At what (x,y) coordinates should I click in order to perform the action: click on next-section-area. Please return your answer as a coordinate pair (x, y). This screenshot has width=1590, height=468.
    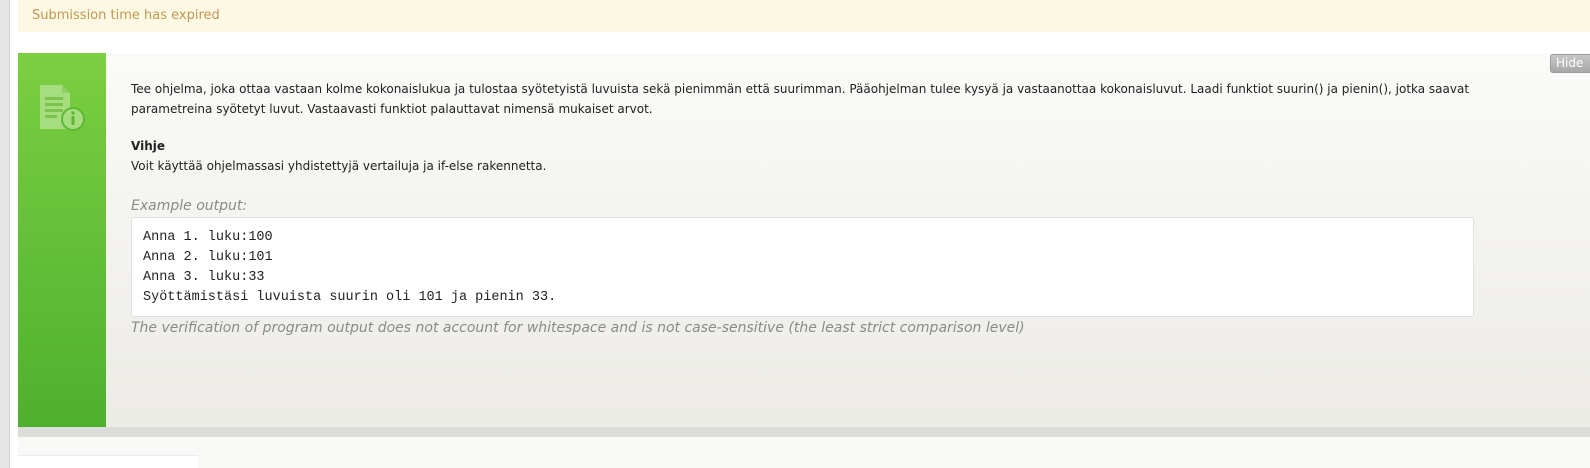
    Looking at the image, I should click on (804, 452).